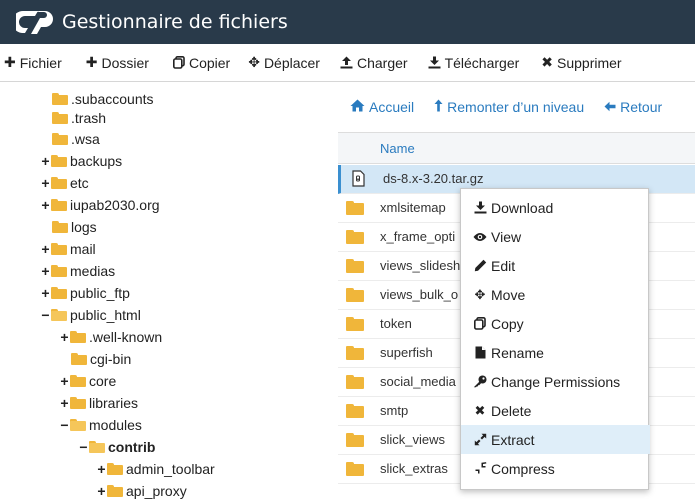 The width and height of the screenshot is (695, 501). What do you see at coordinates (87, 381) in the screenshot?
I see `tree-item-core: + core` at bounding box center [87, 381].